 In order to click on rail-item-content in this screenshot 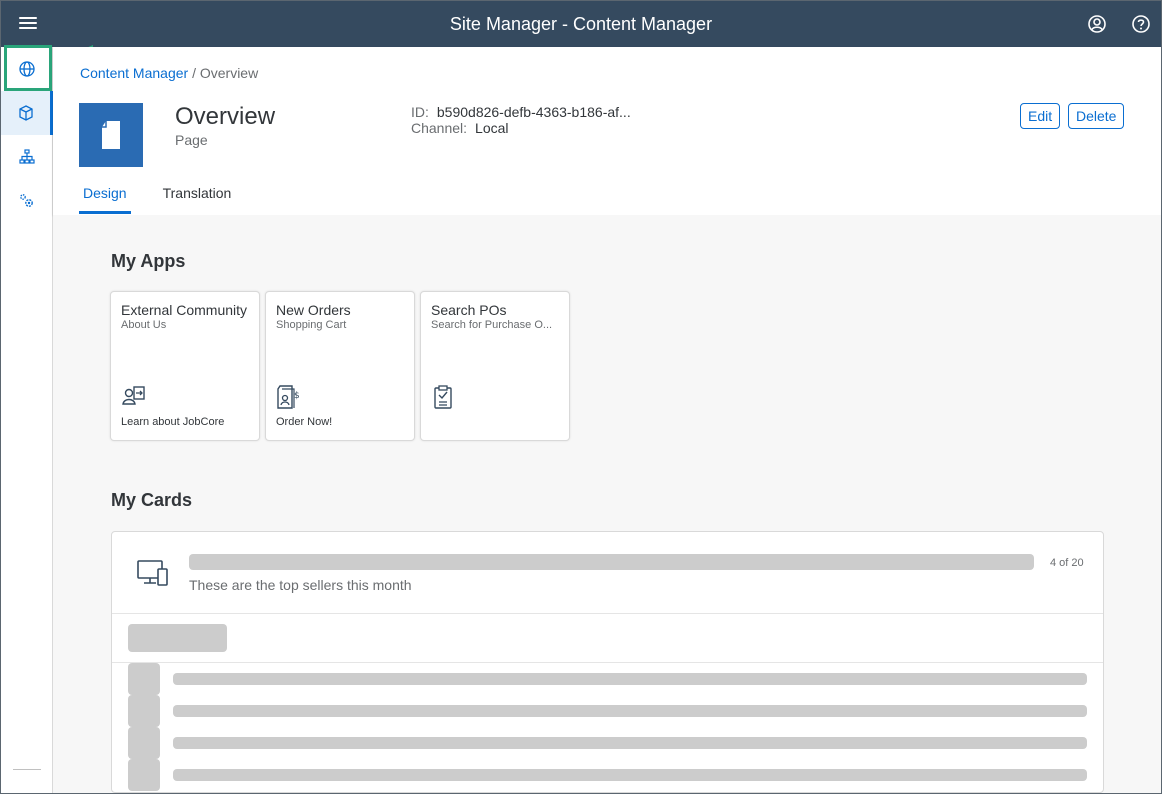, I will do `click(27, 113)`.